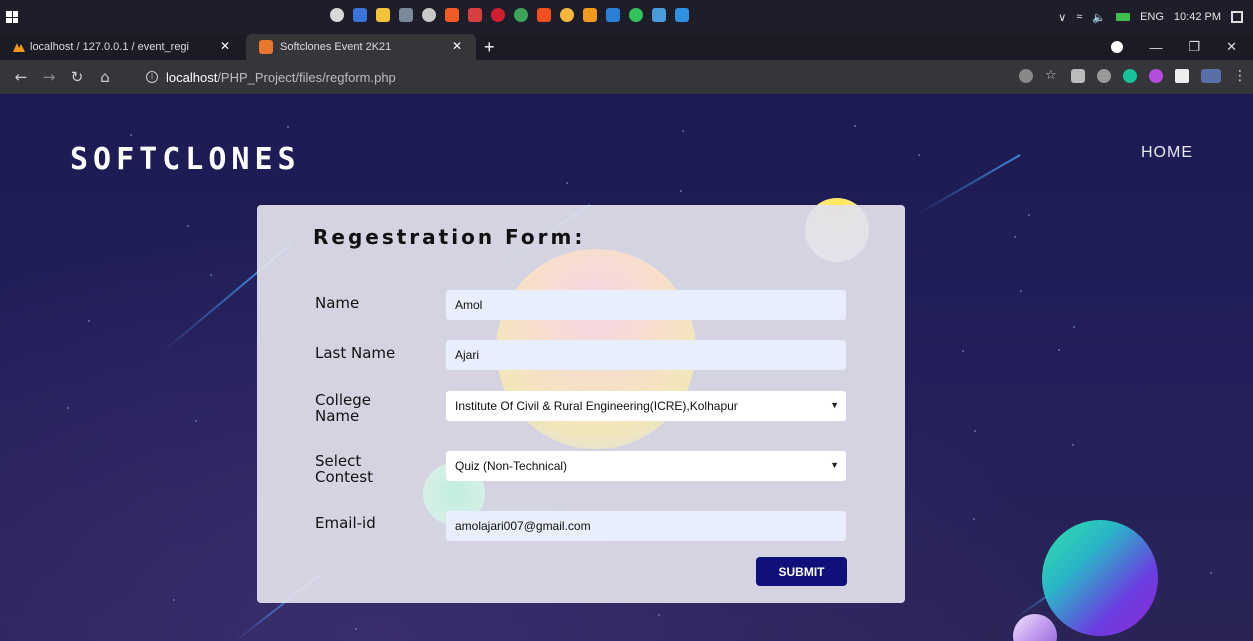  I want to click on gradient-planet, so click(1100, 578).